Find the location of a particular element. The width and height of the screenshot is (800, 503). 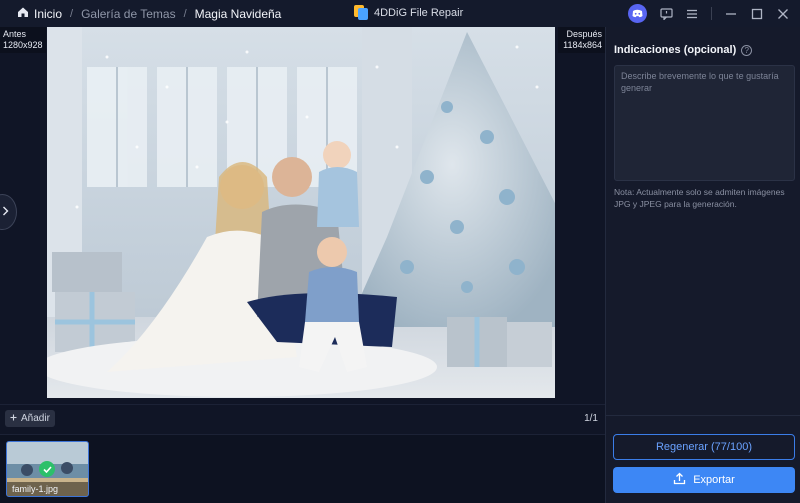

breadcrumb-home: Inicio is located at coordinates (39, 13).